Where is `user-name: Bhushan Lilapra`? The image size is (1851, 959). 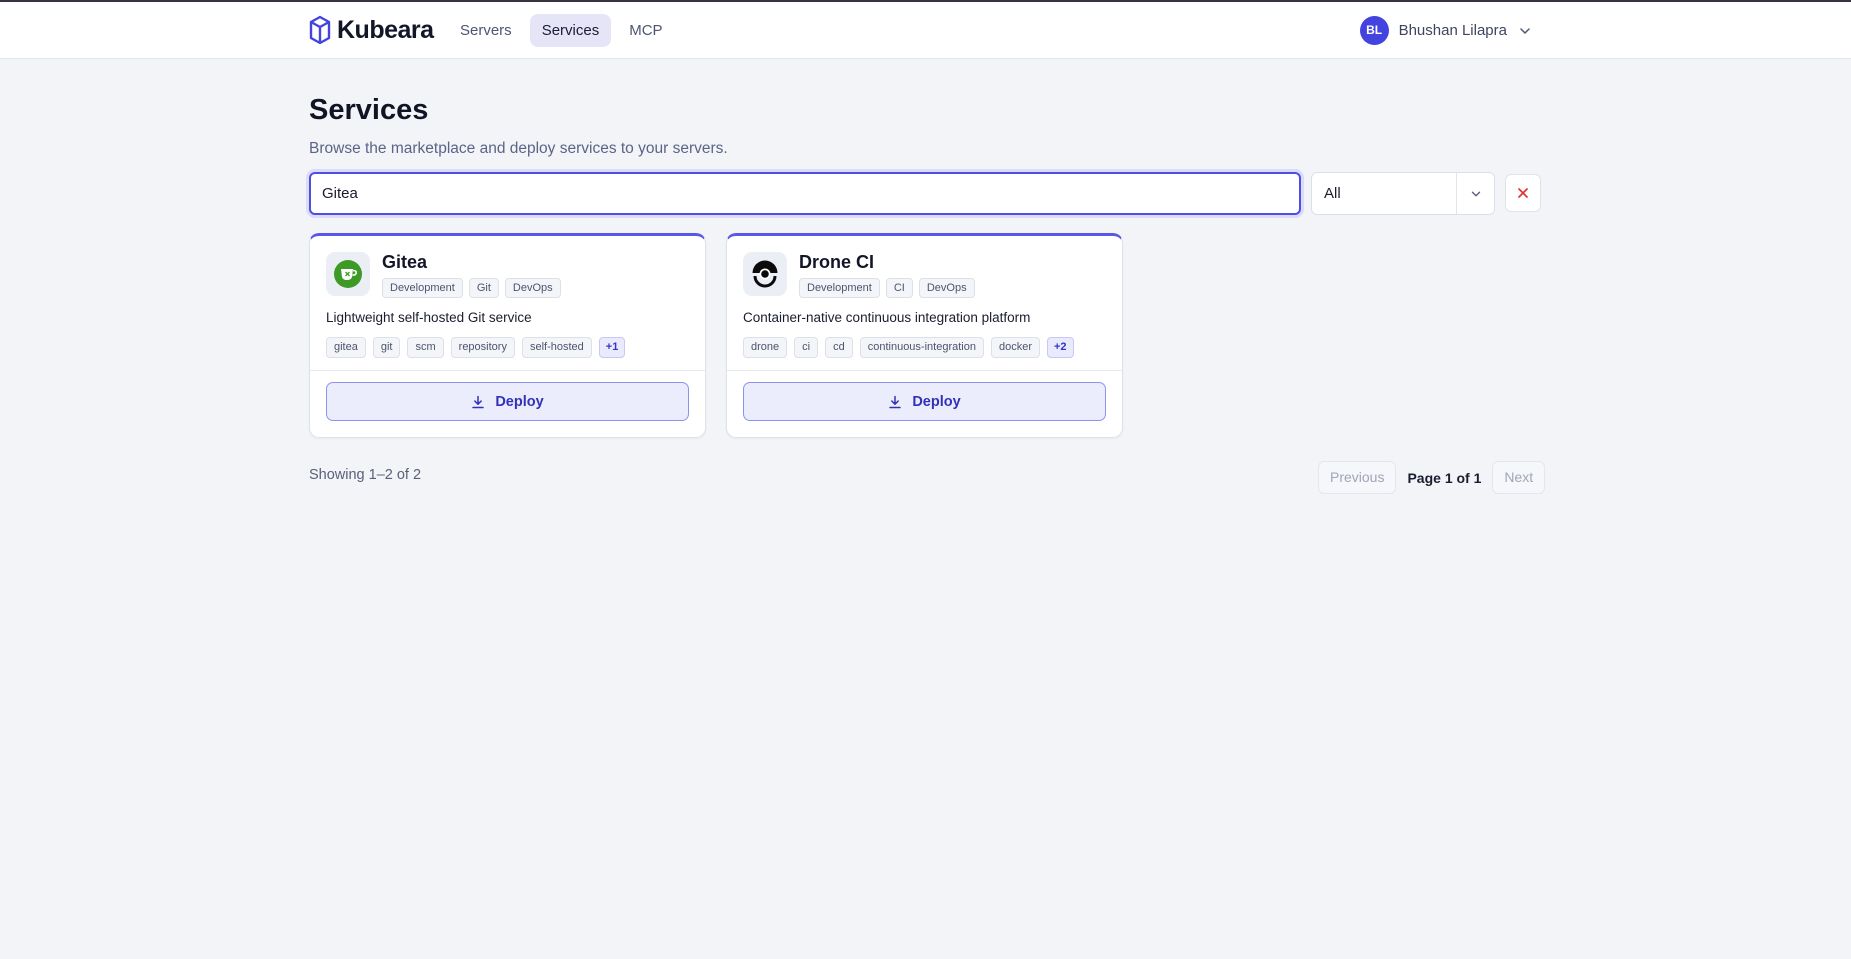 user-name: Bhushan Lilapra is located at coordinates (1452, 30).